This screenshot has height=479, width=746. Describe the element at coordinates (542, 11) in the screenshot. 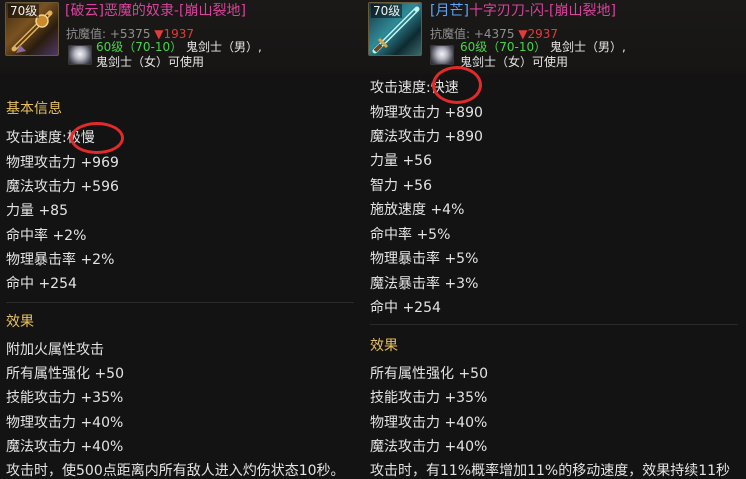

I see `right-item-name-main: 十字刃刀-闪-[崩山裂地]` at that location.